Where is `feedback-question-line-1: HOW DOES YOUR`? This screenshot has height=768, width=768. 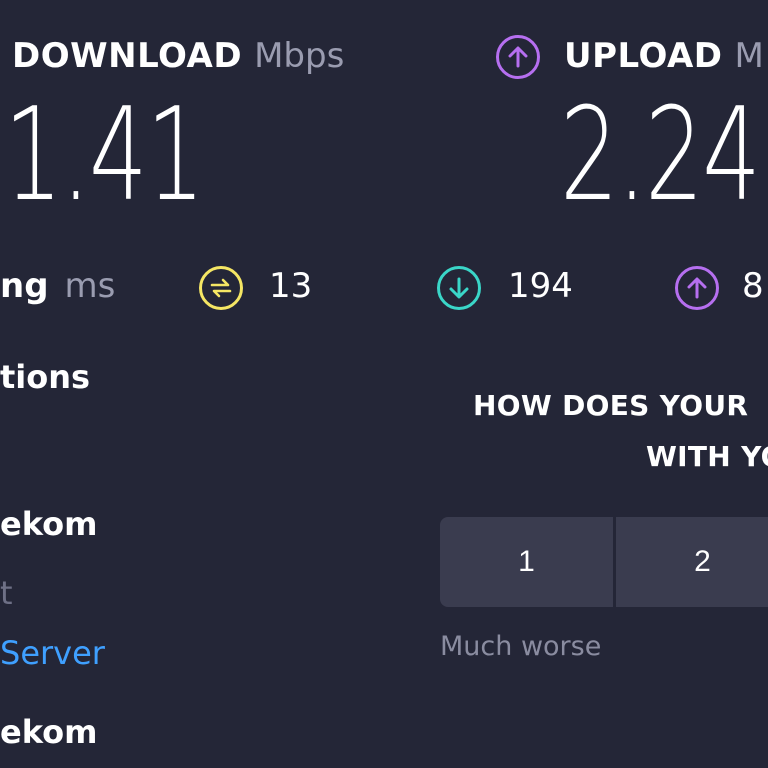
feedback-question-line-1: HOW DOES YOUR is located at coordinates (611, 405).